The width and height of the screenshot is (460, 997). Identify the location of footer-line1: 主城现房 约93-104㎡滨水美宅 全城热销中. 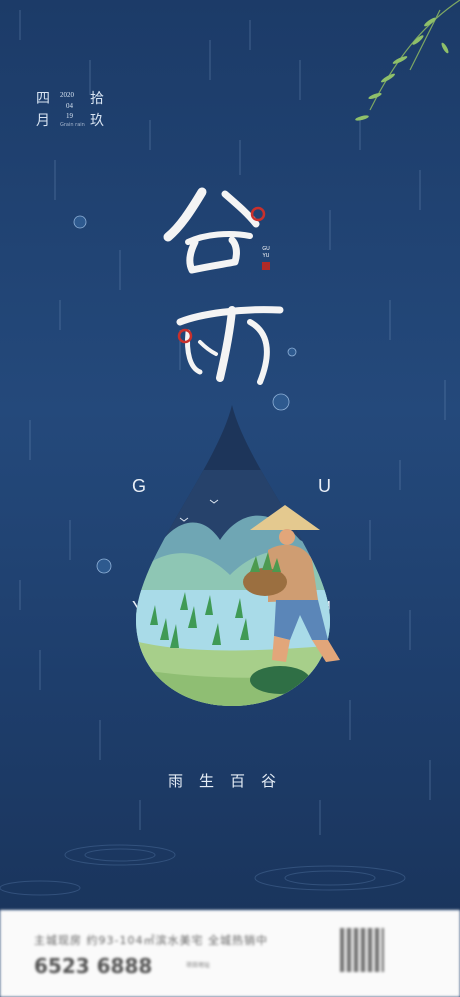
(151, 940).